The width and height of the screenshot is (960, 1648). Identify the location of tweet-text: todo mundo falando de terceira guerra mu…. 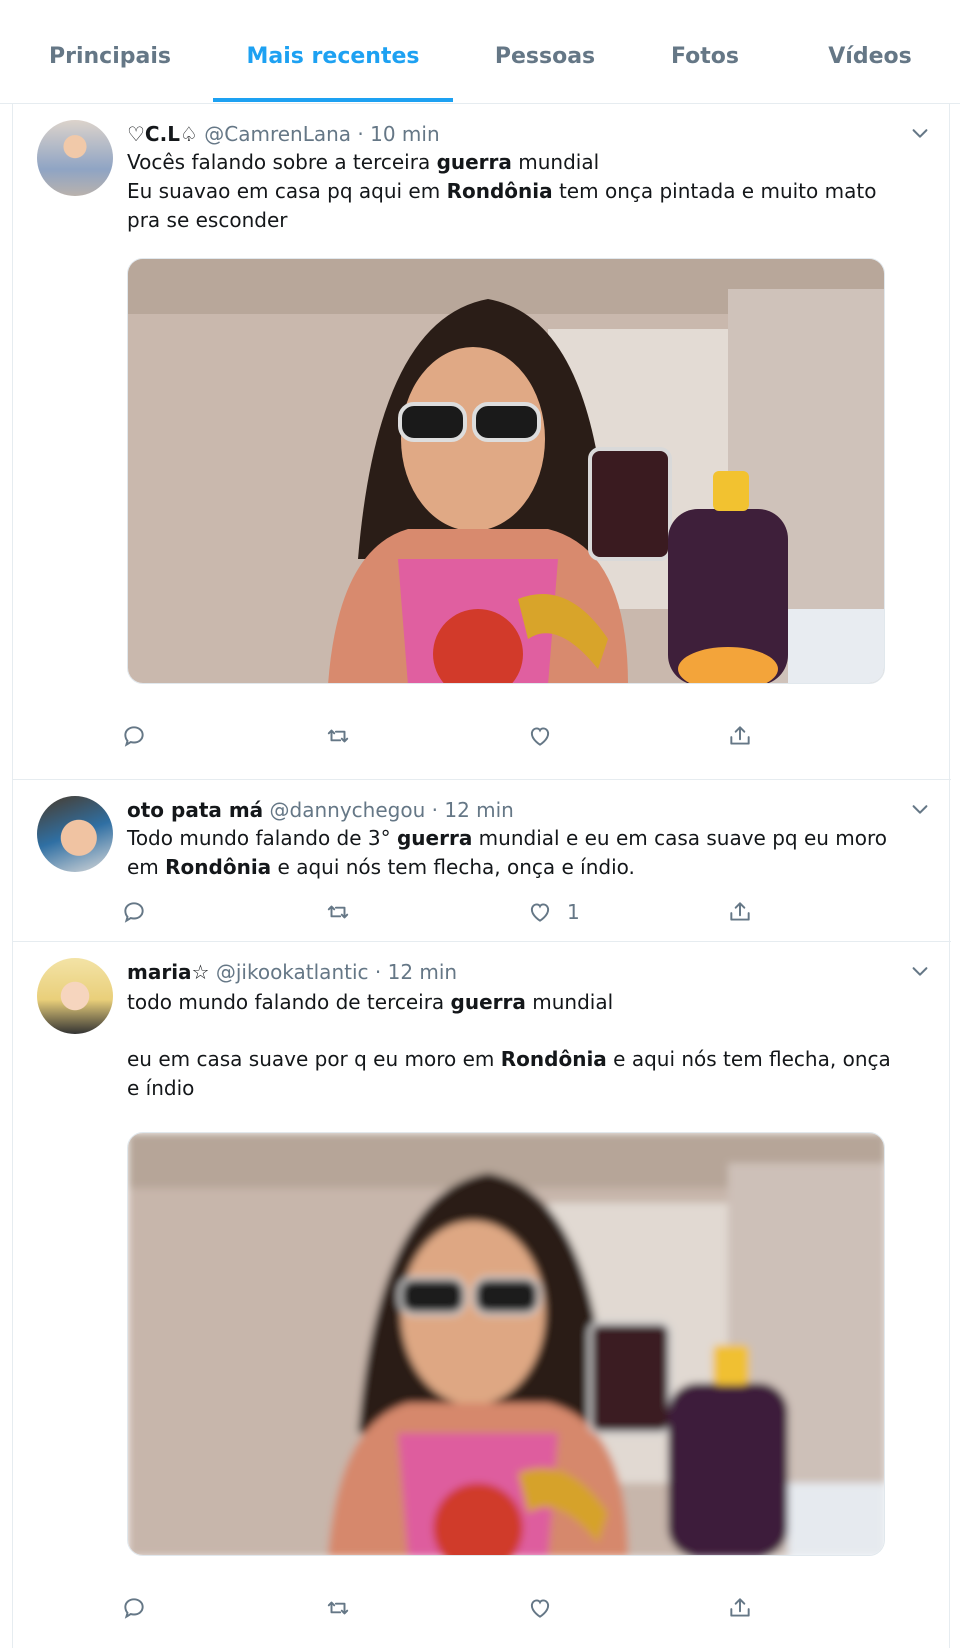
(527, 1045).